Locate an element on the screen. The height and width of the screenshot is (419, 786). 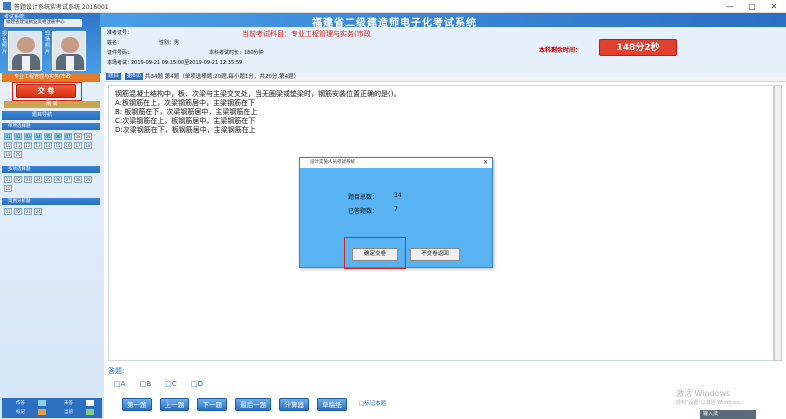
total-value: 34 is located at coordinates (398, 195).